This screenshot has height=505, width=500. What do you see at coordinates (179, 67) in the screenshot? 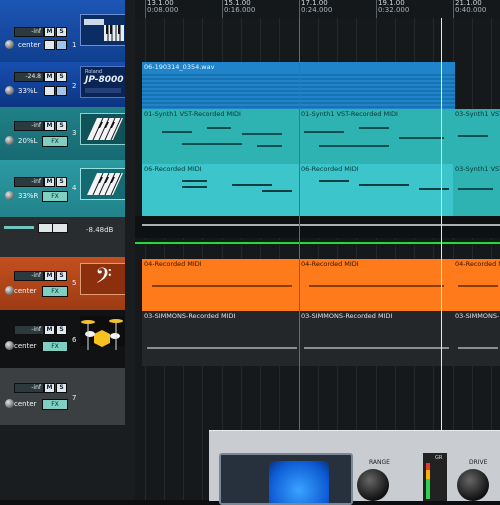
I see `clip-label: 06-190314_0354.wav` at bounding box center [179, 67].